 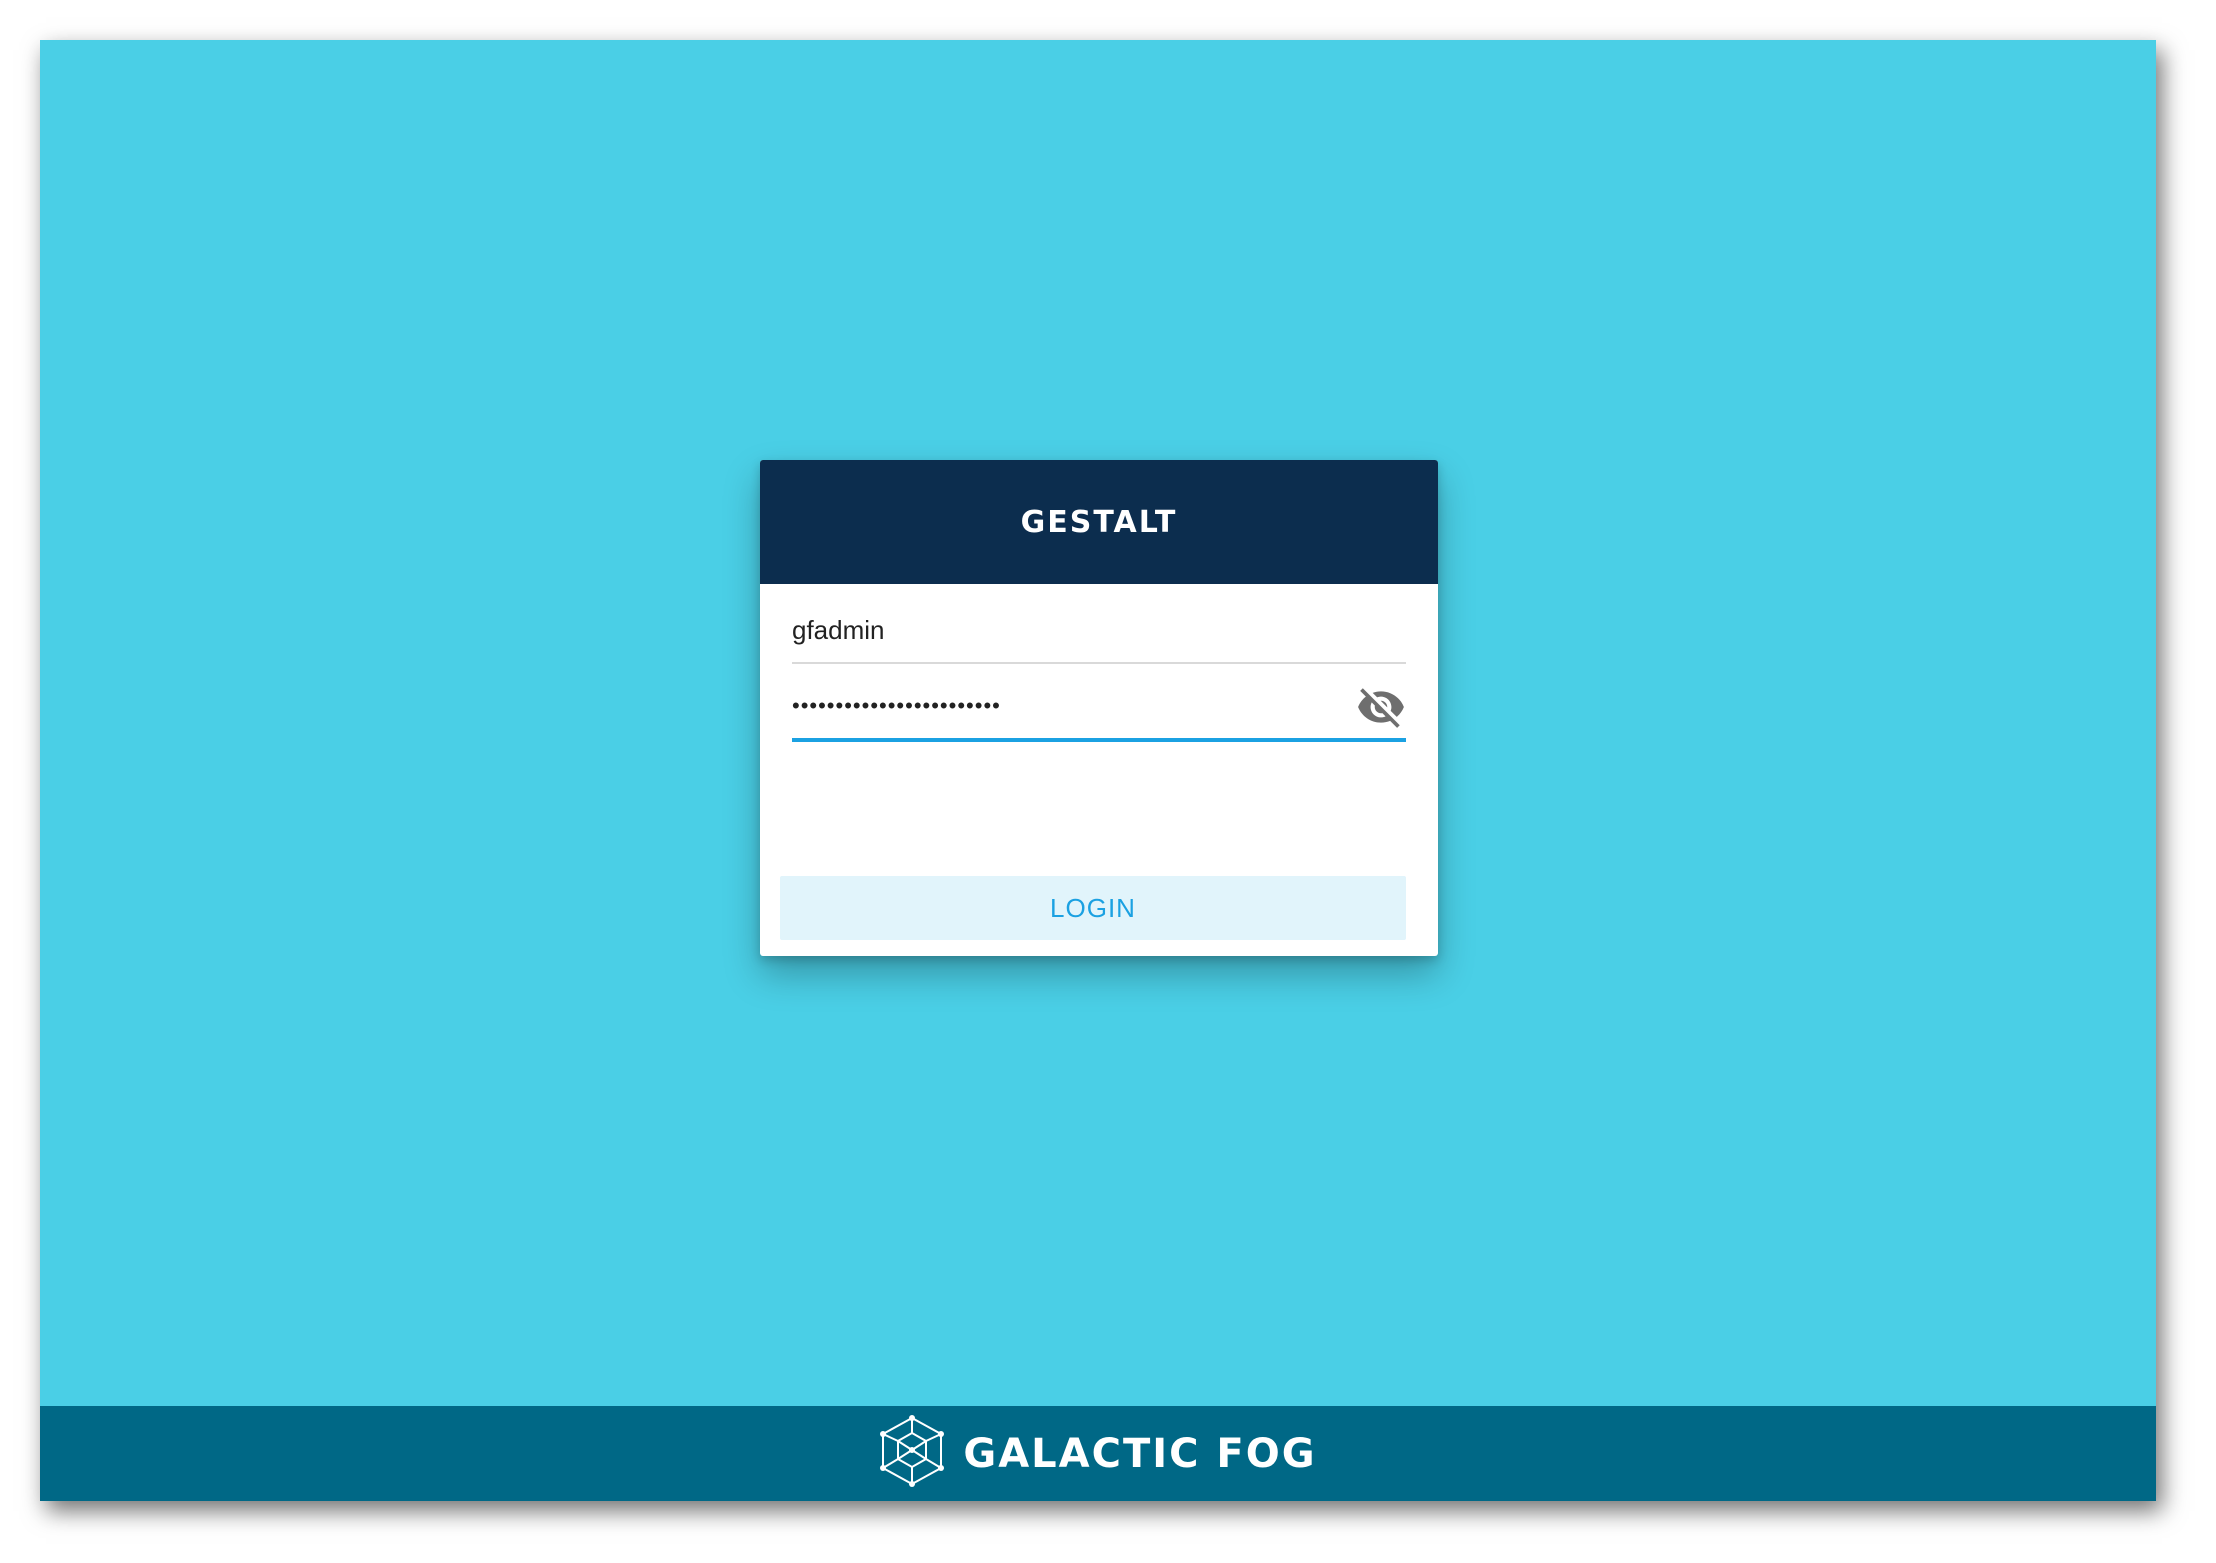 What do you see at coordinates (1072, 630) in the screenshot?
I see `username-input` at bounding box center [1072, 630].